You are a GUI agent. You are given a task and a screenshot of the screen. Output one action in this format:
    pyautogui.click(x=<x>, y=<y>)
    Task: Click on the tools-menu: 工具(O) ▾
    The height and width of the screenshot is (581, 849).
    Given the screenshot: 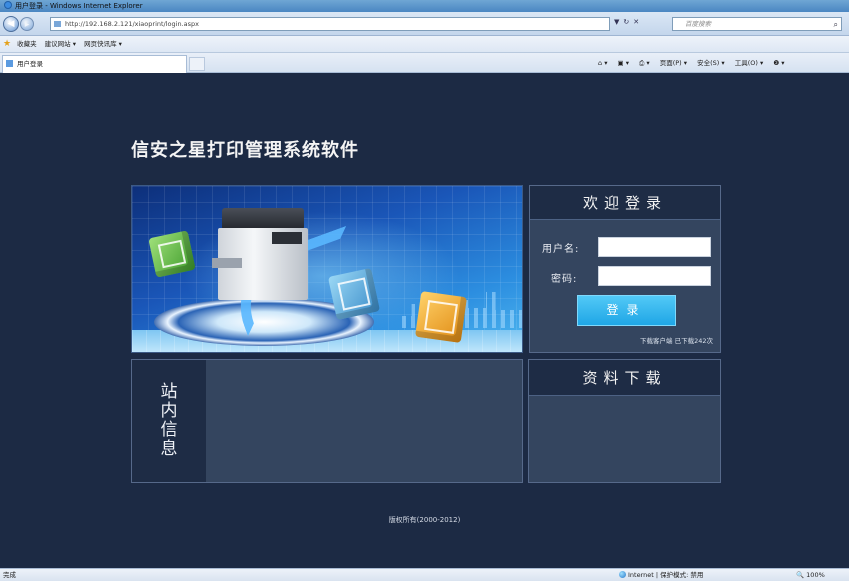 What is the action you would take?
    pyautogui.click(x=749, y=63)
    